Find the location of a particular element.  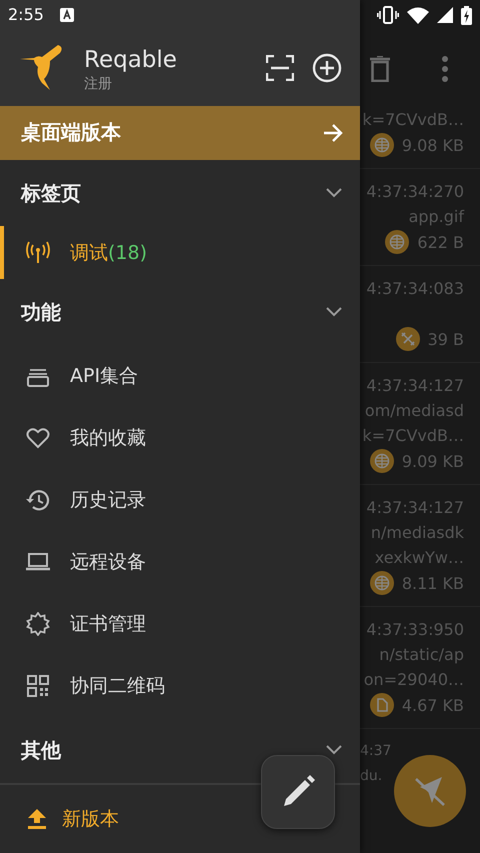

response-size: 9.09 KB is located at coordinates (433, 461).